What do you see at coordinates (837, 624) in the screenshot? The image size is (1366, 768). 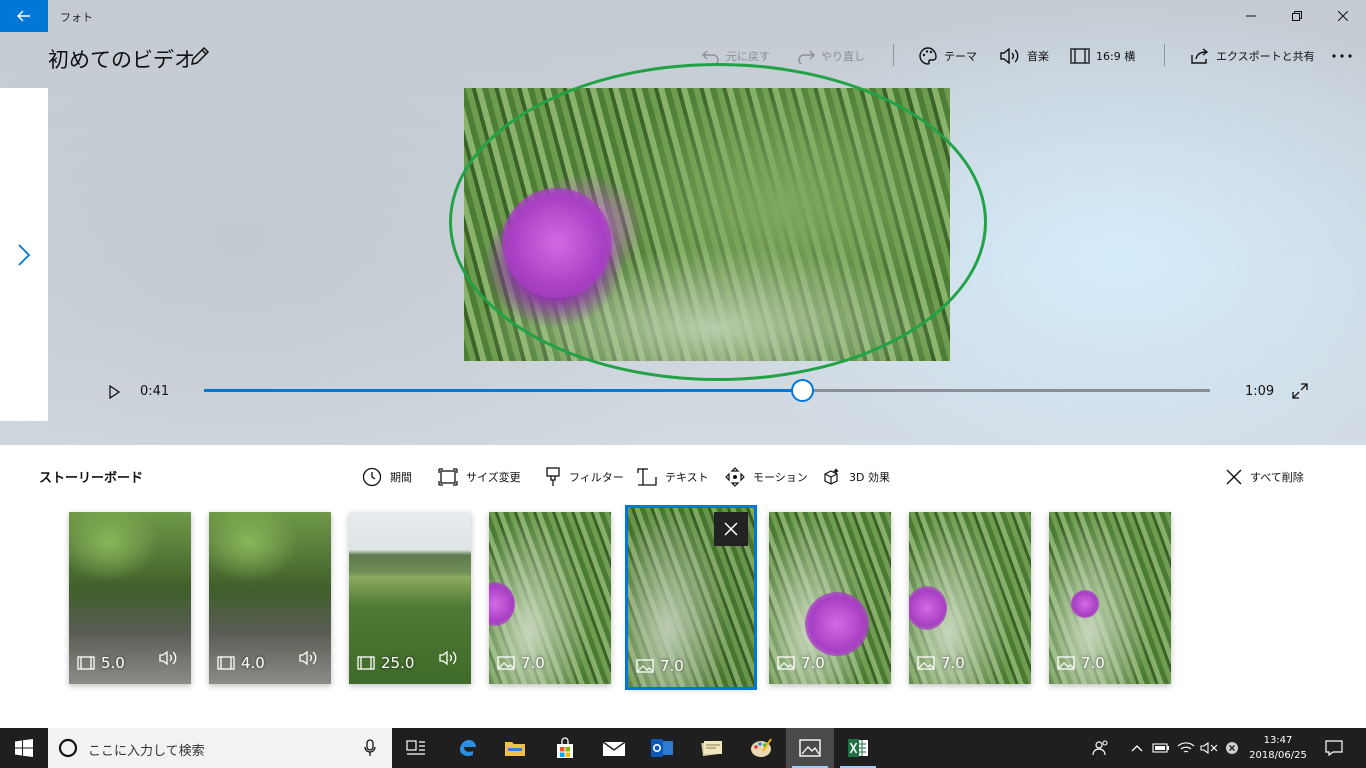 I see `clip-flower` at bounding box center [837, 624].